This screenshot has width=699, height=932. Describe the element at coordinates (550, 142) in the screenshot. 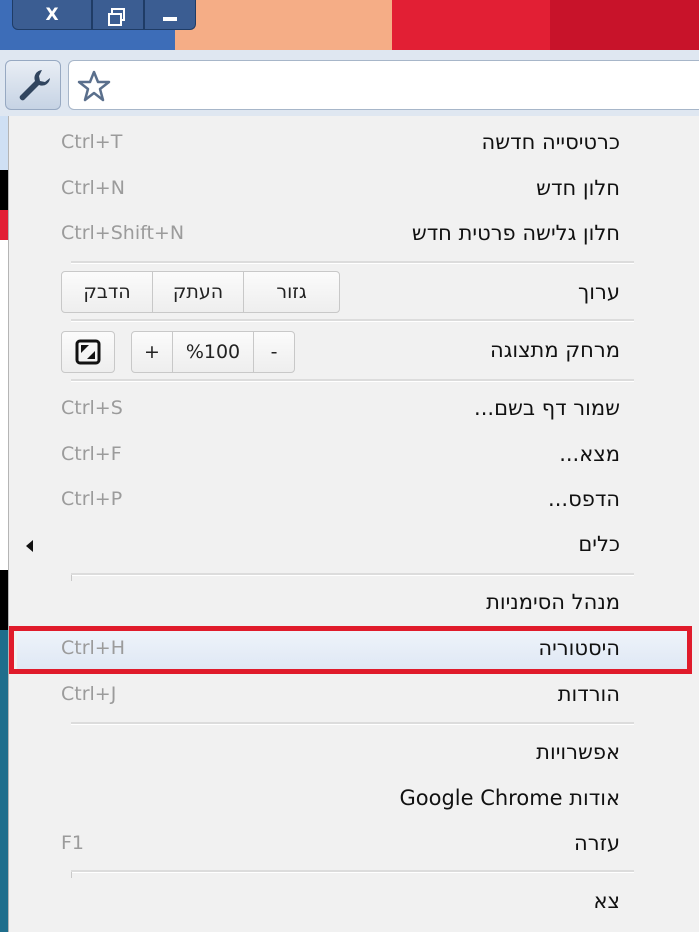

I see `menu-item-label: כרטיסייה חדשה` at that location.